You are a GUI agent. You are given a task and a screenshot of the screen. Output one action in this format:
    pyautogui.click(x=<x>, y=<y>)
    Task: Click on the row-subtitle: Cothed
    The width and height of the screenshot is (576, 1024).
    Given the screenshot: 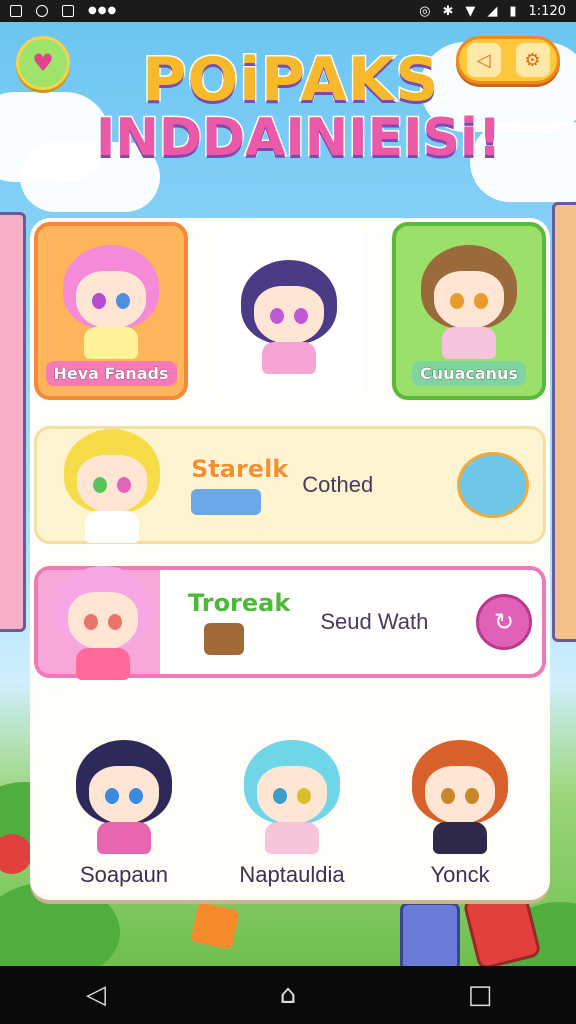 What is the action you would take?
    pyautogui.click(x=338, y=484)
    